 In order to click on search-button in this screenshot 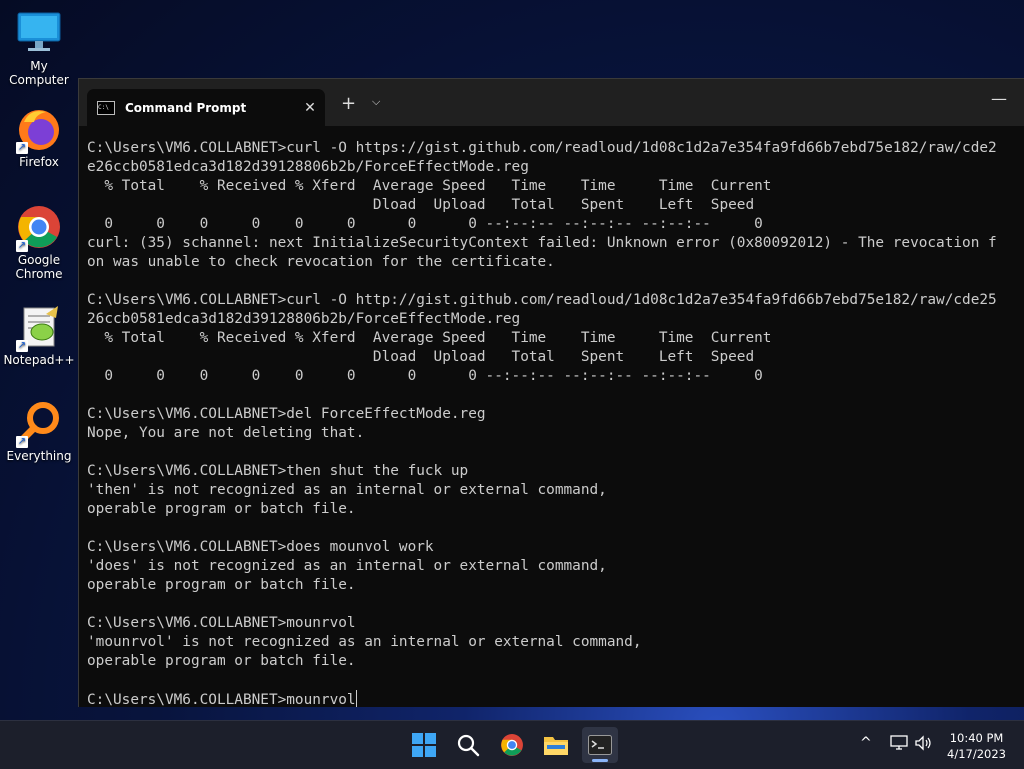, I will do `click(468, 745)`.